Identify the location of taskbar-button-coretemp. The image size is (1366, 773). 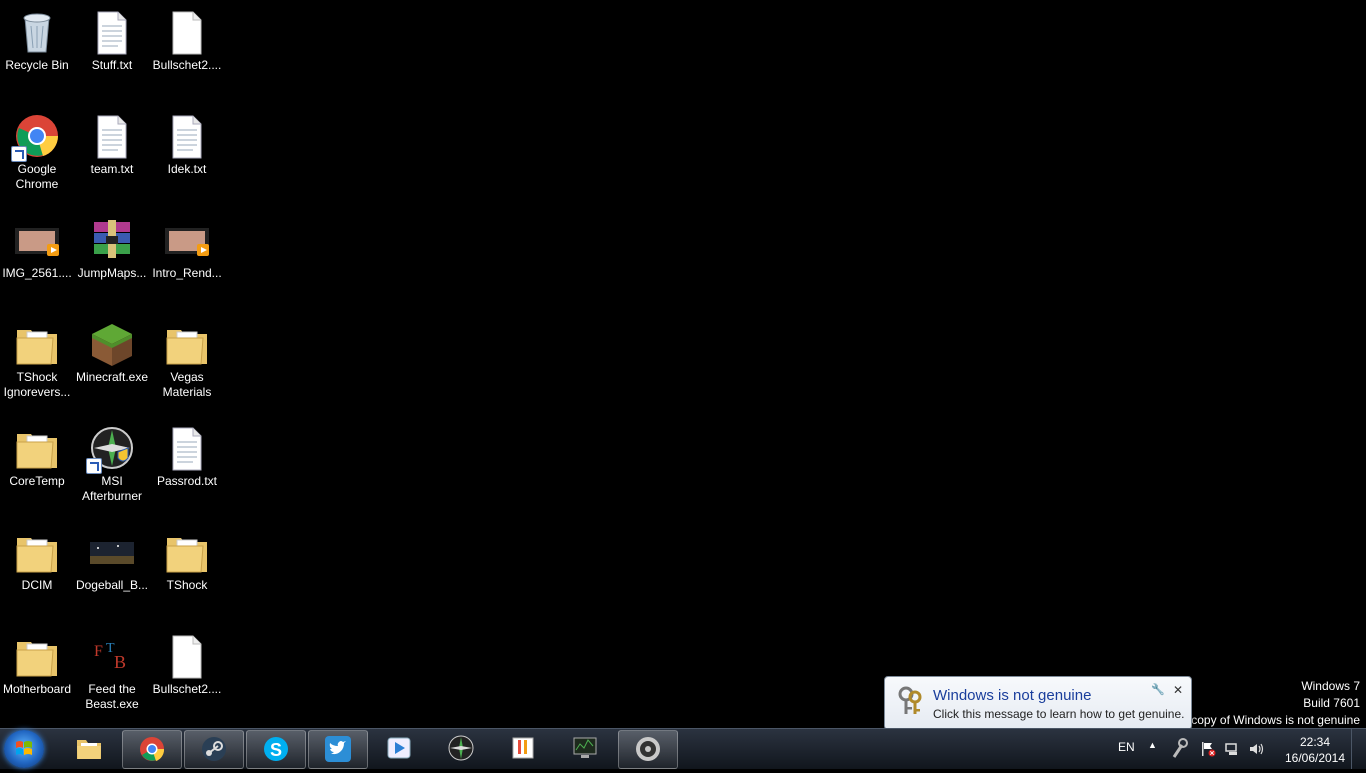
(523, 748).